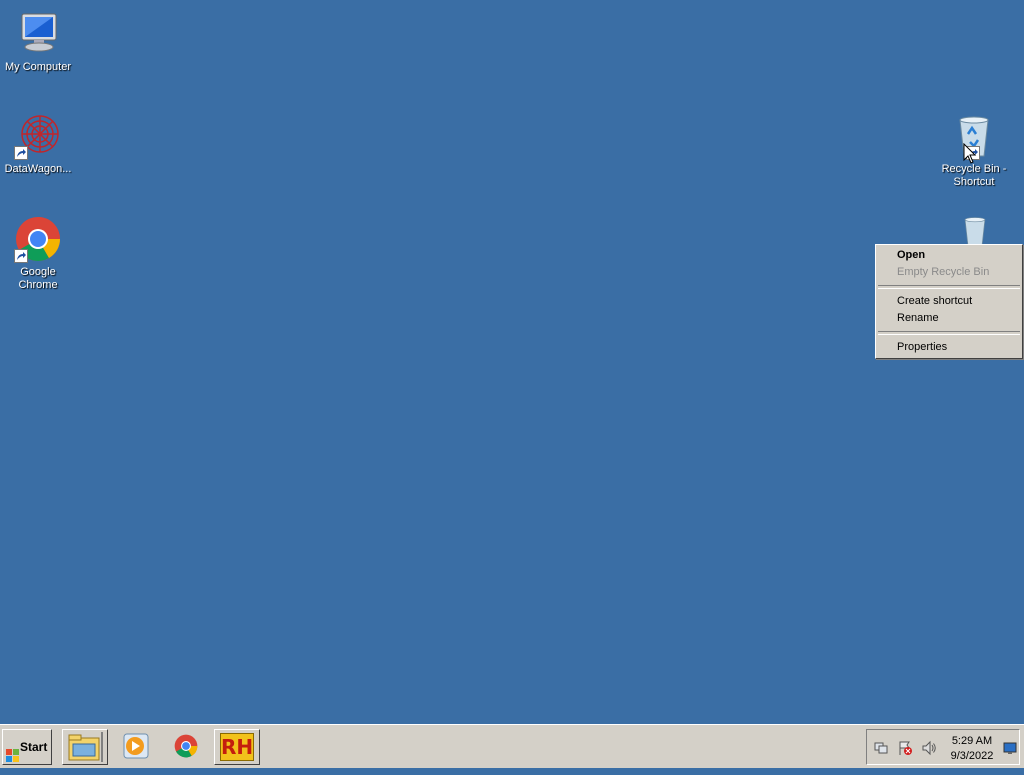  I want to click on desktop-icon-google-chrome: Google Chrome, so click(38, 253).